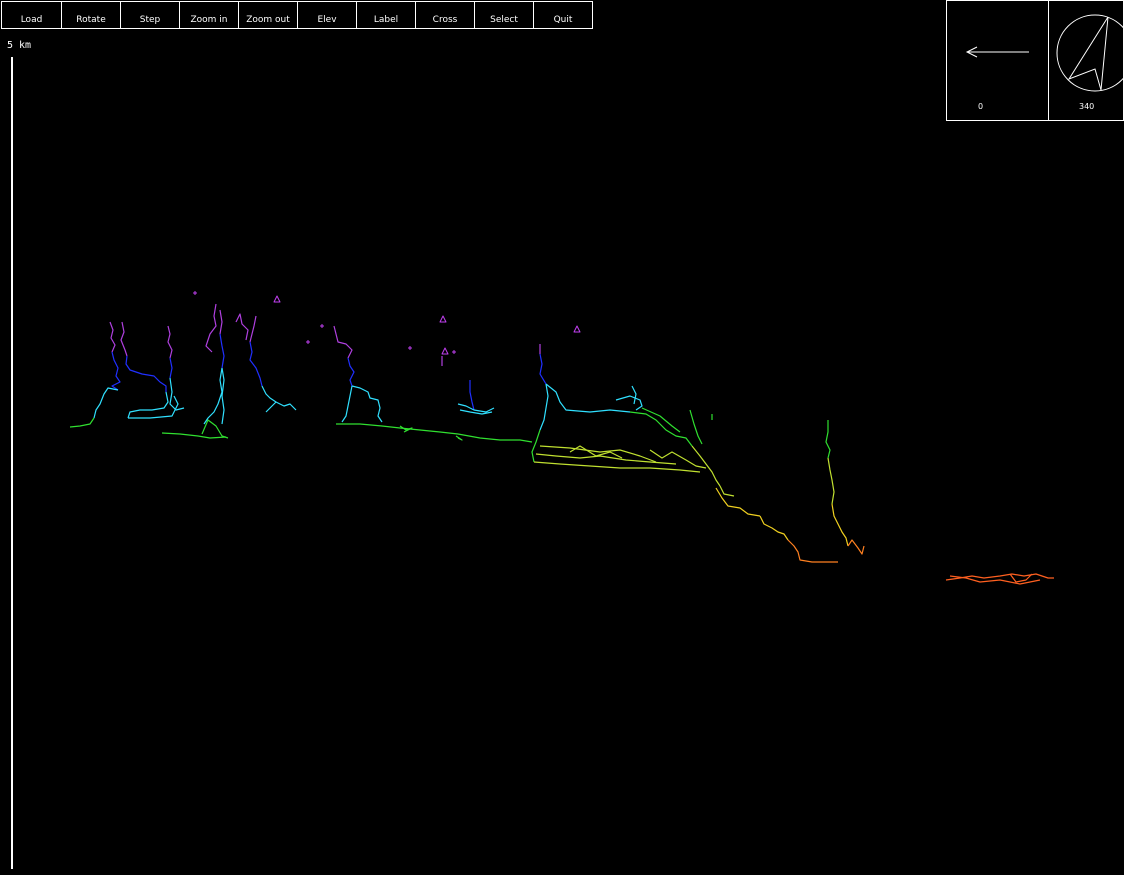 This screenshot has width=1124, height=875. What do you see at coordinates (1087, 106) in the screenshot?
I see `rotation-value: 340` at bounding box center [1087, 106].